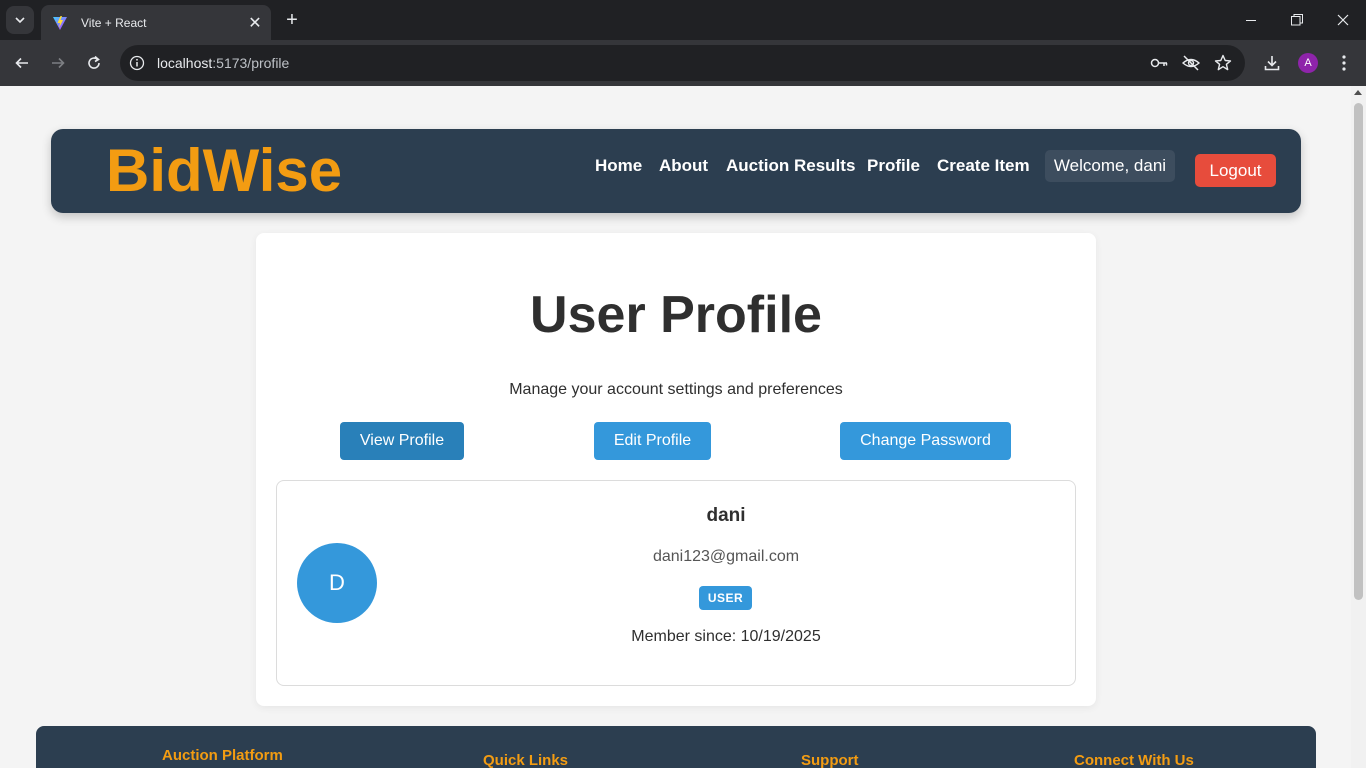  Describe the element at coordinates (1110, 166) in the screenshot. I see `welcome-badge: Welcome, dani` at that location.